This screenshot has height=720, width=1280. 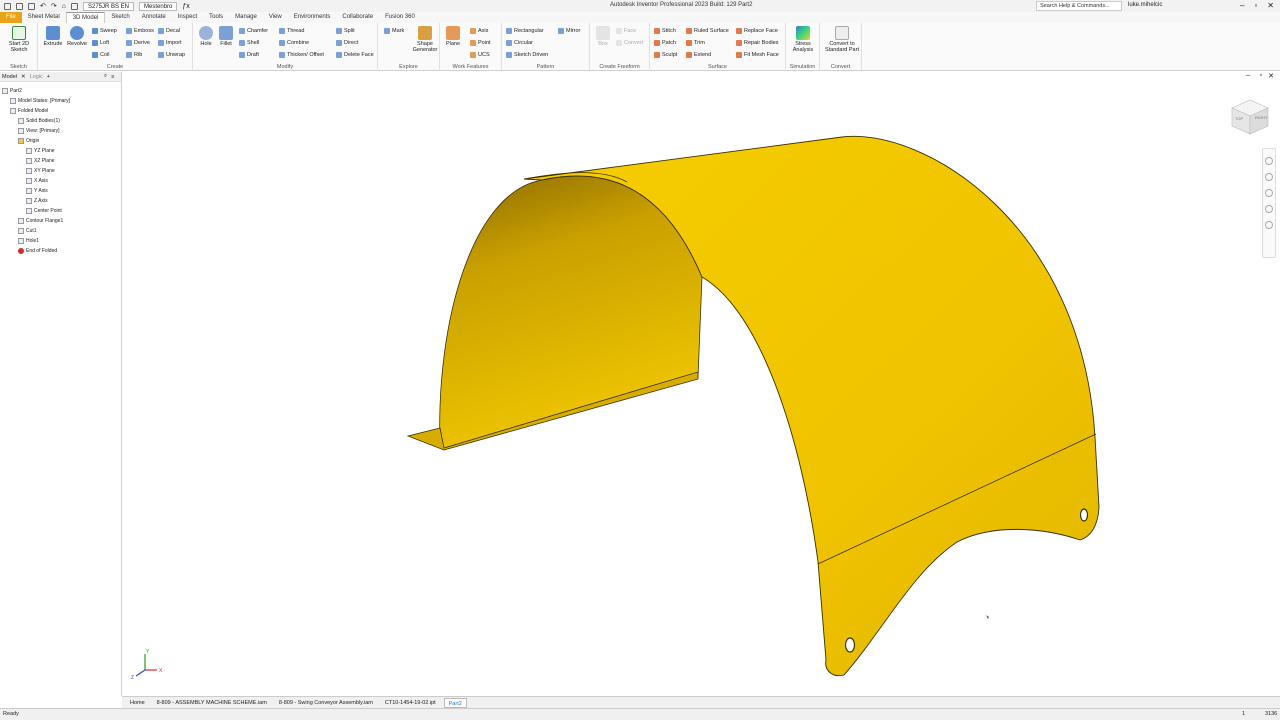 What do you see at coordinates (60, 121) in the screenshot?
I see `tree-node: Solid Bodies(1)` at bounding box center [60, 121].